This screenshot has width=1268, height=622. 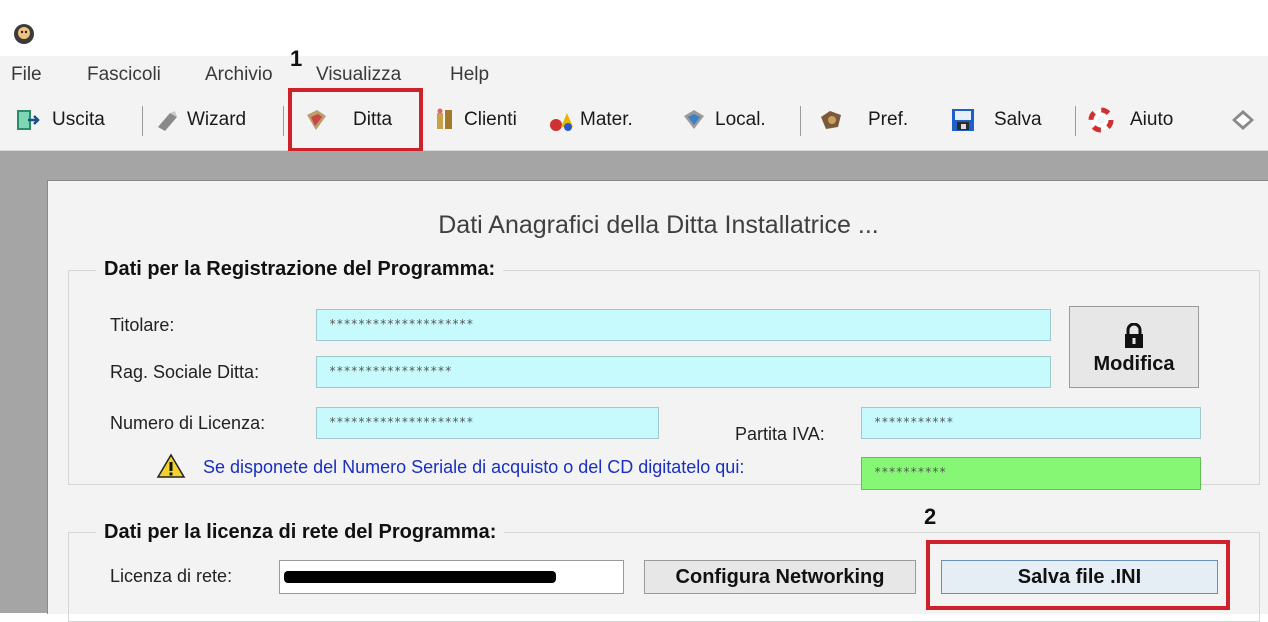 I want to click on pref-button: Pref., so click(x=863, y=120).